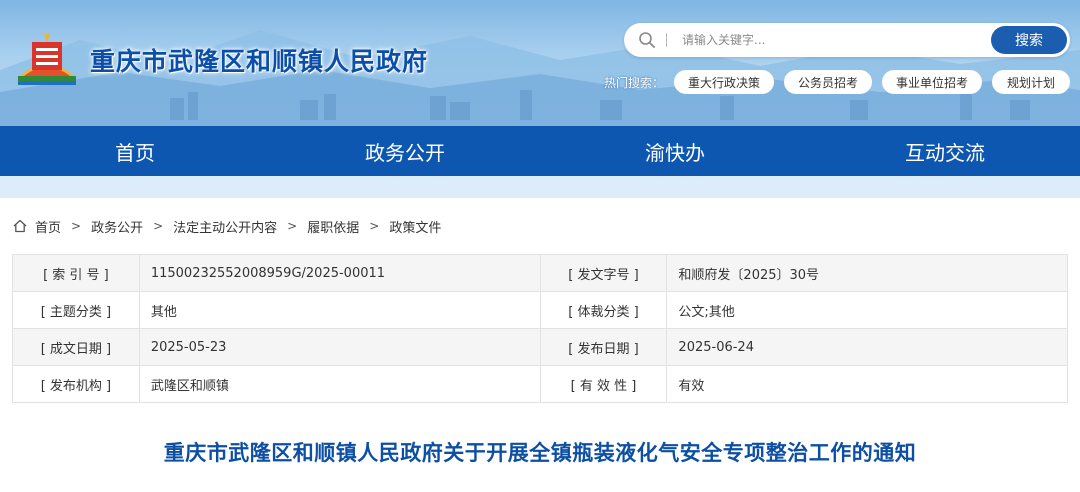  I want to click on nav-strip, so click(540, 187).